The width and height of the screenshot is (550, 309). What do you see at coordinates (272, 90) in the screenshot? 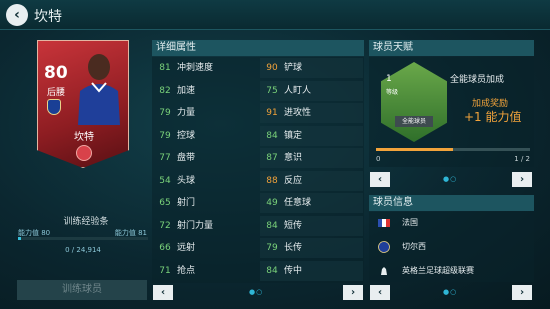
I see `attribute-value: 75` at bounding box center [272, 90].